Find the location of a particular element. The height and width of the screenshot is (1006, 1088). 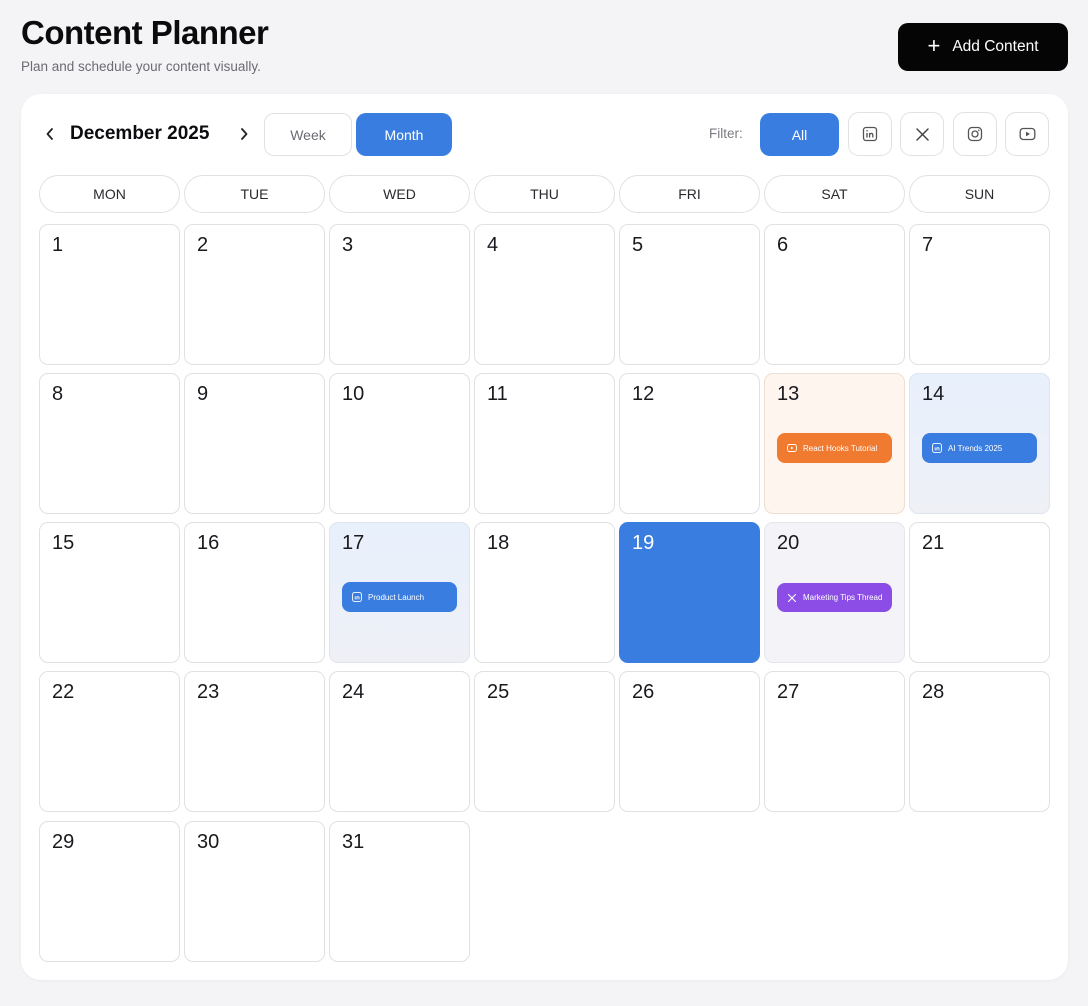

day-number: 31 is located at coordinates (353, 842).